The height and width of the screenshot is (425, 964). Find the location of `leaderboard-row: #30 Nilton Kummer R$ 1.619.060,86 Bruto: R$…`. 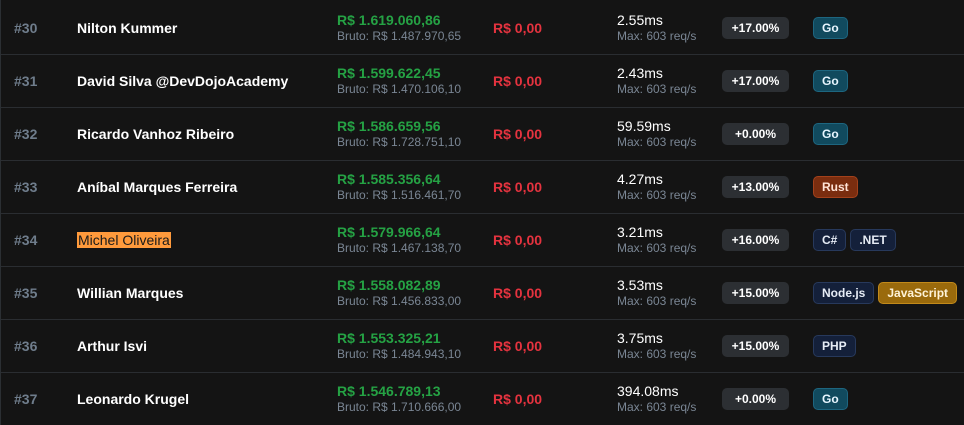

leaderboard-row: #30 Nilton Kummer R$ 1.619.060,86 Bruto: R$… is located at coordinates (482, 28).